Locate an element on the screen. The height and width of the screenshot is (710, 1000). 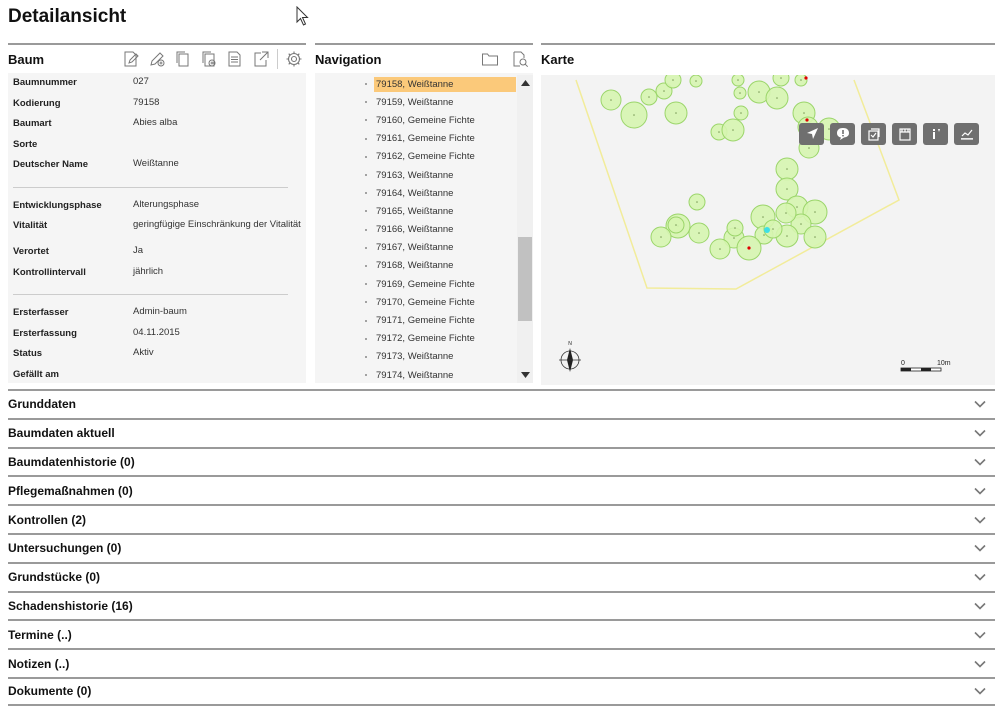
section-header: Notizen (..) is located at coordinates (501, 662).